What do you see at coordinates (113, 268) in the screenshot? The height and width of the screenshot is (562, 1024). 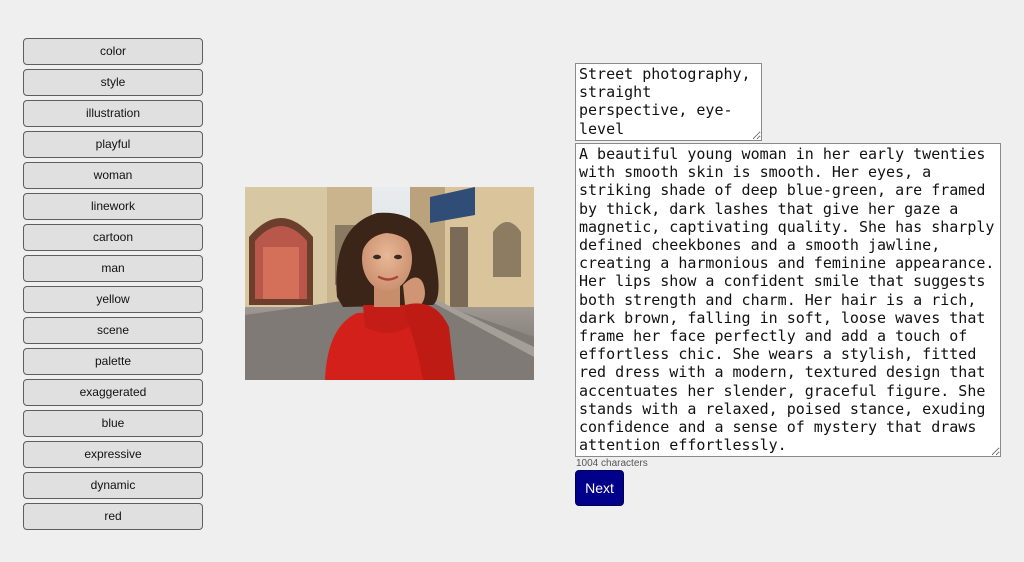 I see `tag-button-man: man` at bounding box center [113, 268].